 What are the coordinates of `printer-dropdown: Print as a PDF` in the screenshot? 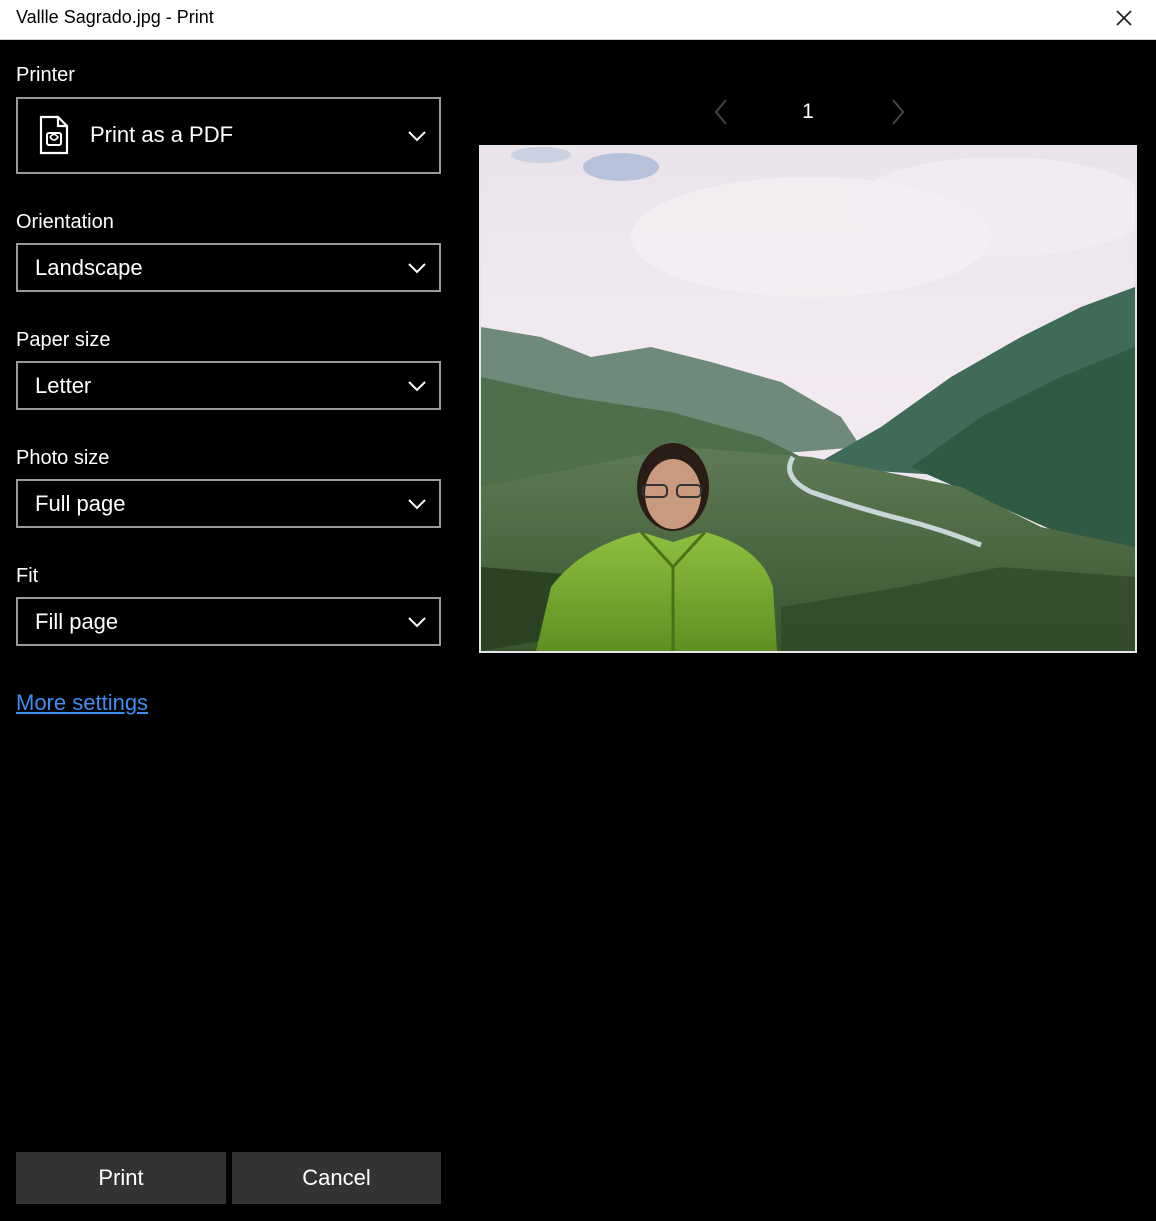 It's located at (228, 135).